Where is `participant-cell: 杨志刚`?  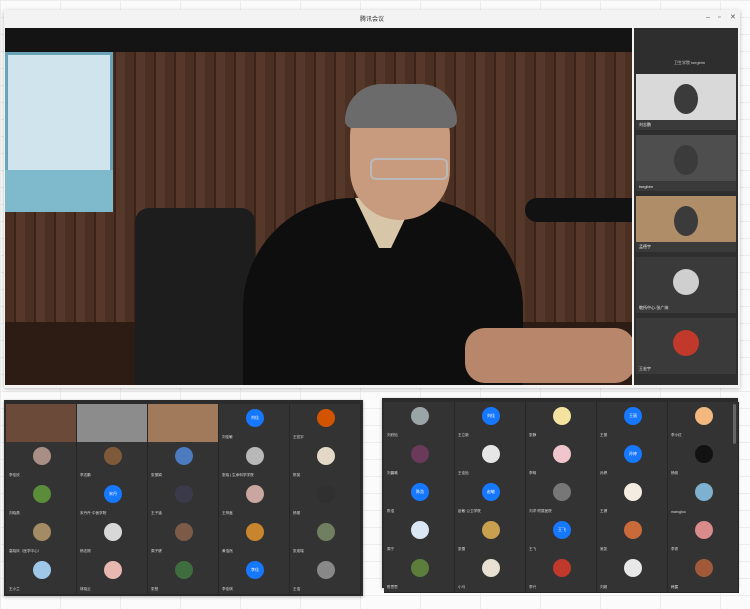
participant-cell: 杨志刚 is located at coordinates (112, 537).